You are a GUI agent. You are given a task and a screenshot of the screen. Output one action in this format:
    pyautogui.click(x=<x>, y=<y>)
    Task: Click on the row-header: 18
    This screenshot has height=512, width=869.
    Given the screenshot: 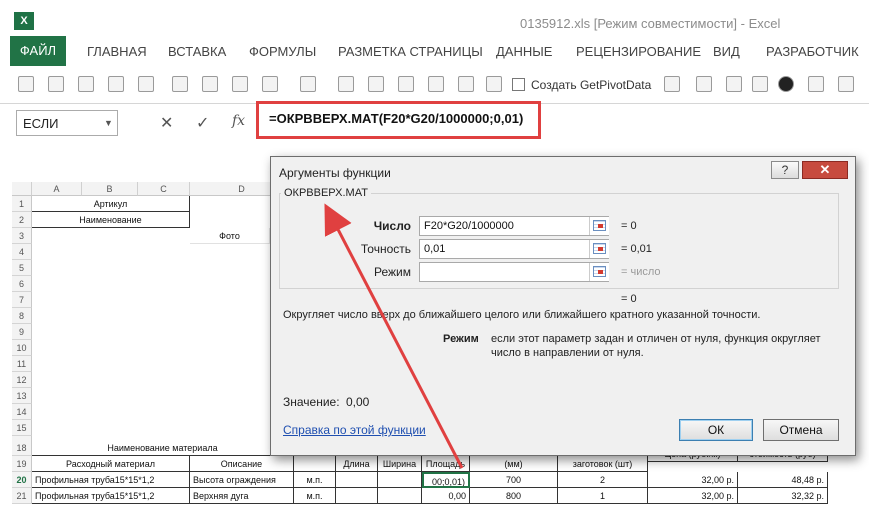 What is the action you would take?
    pyautogui.click(x=22, y=448)
    